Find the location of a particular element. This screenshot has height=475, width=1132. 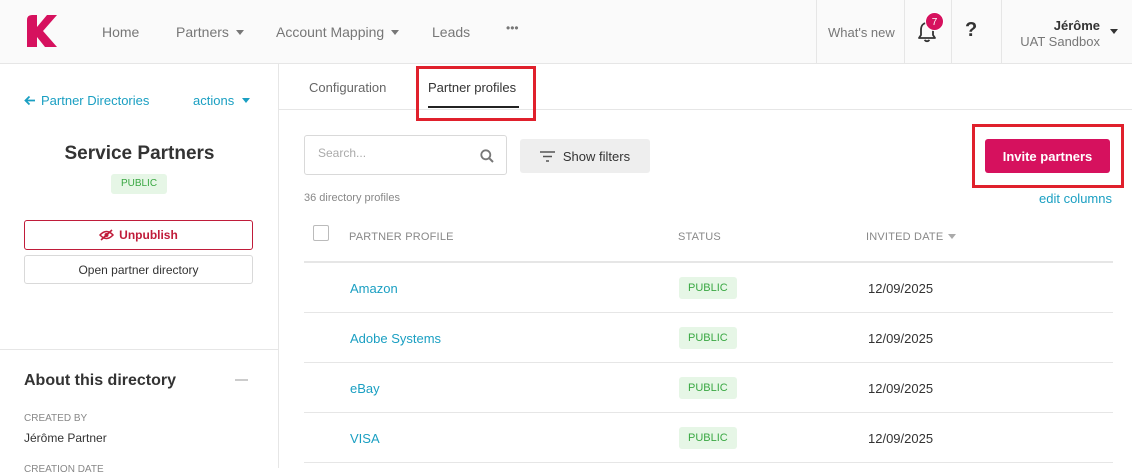

back-link-label: Partner Directories is located at coordinates (95, 100).